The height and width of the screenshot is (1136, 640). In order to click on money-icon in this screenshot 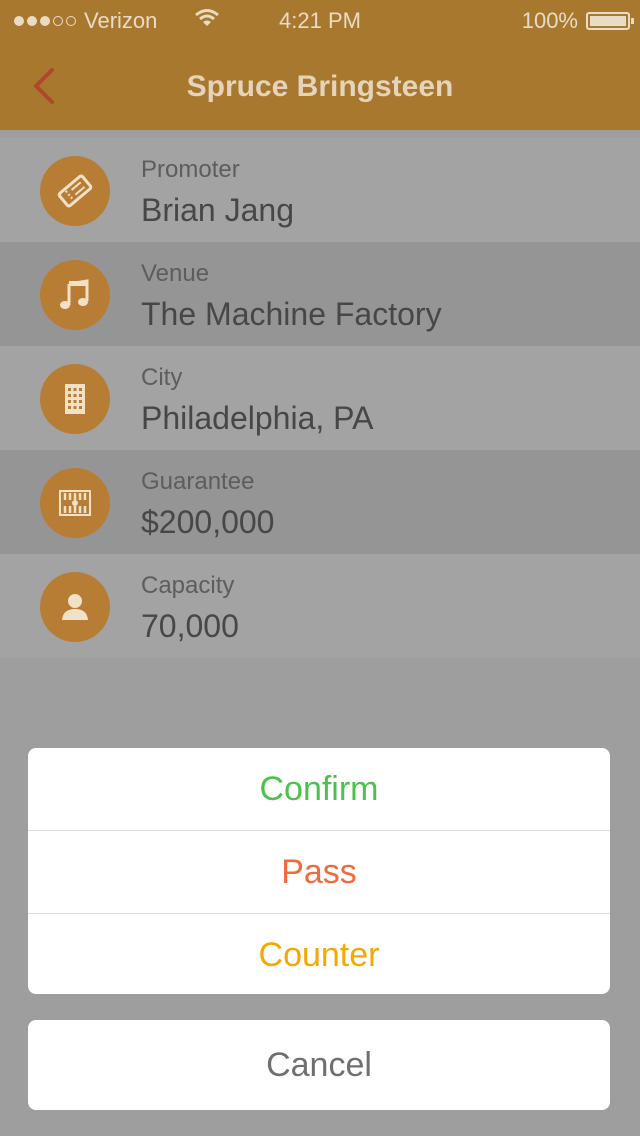, I will do `click(75, 503)`.